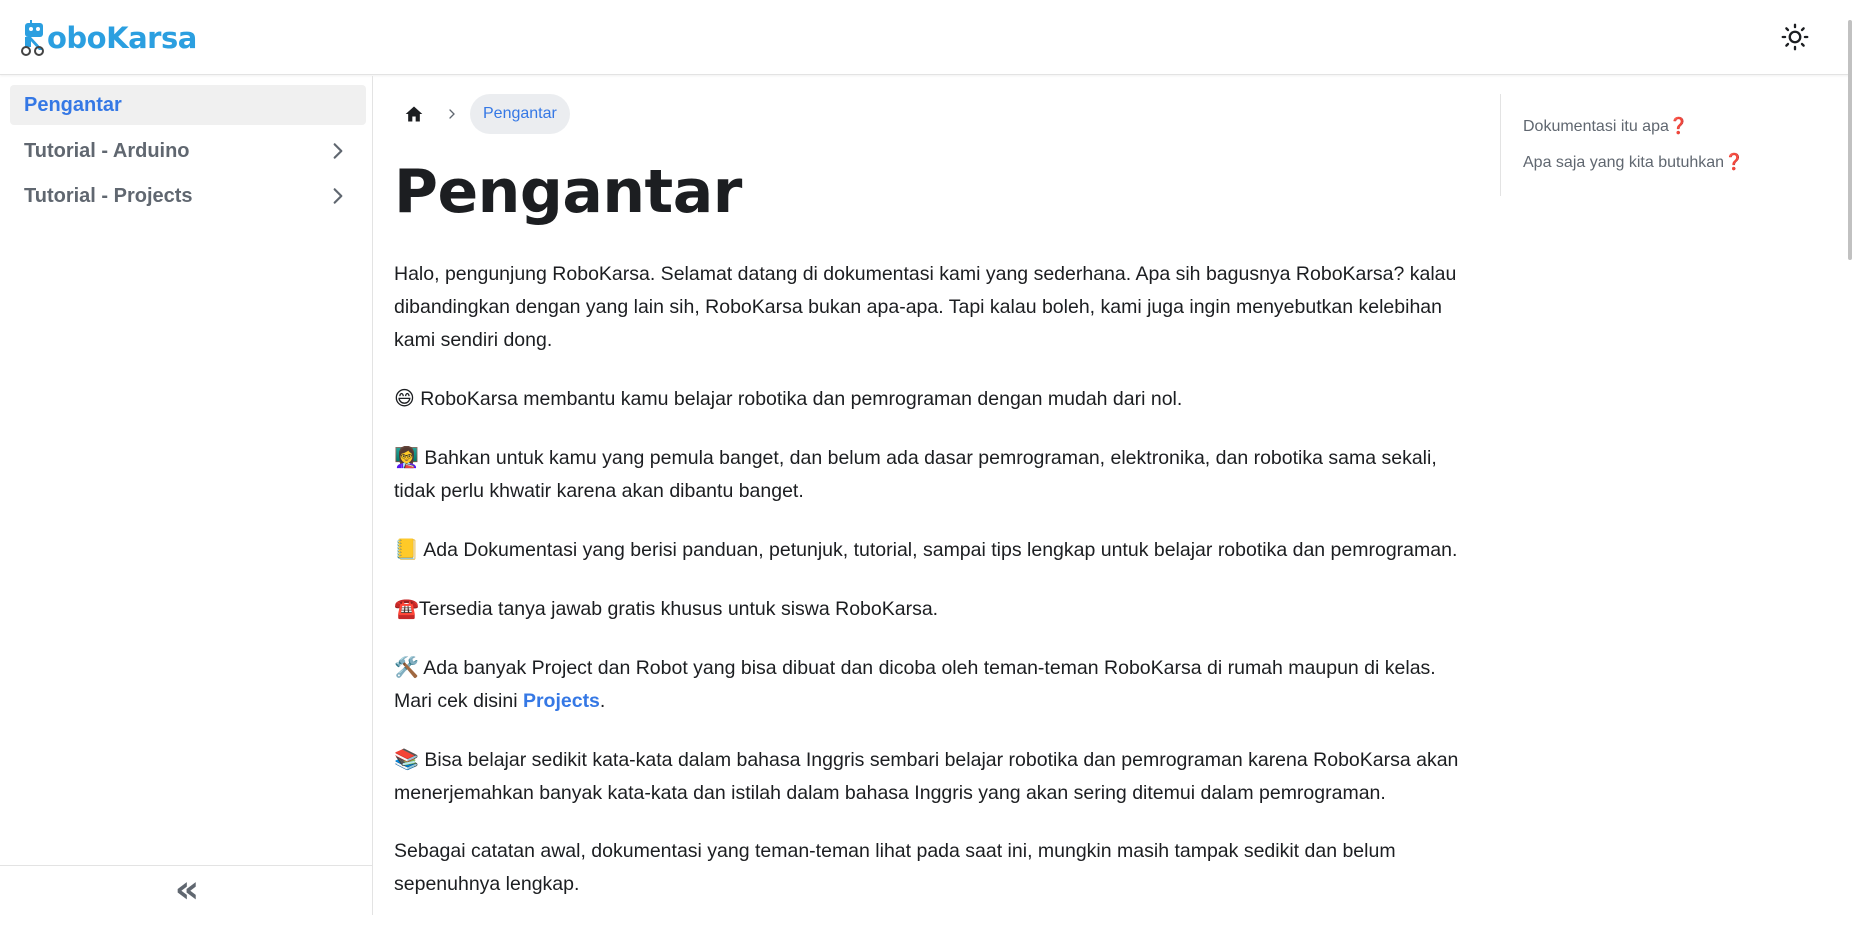 This screenshot has width=1852, height=926. I want to click on home-icon, so click(414, 114).